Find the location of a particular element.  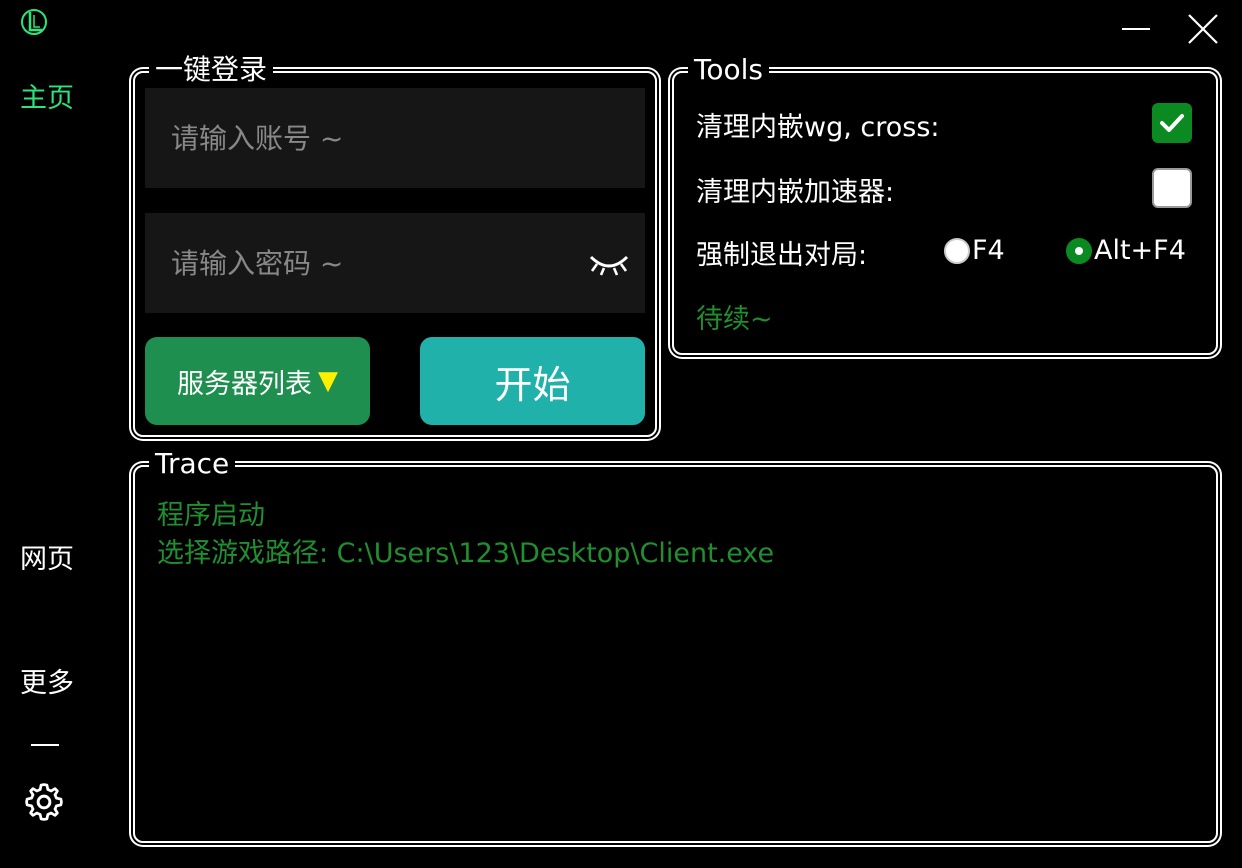

log-line: 选择游戏路径: C:\Users\123\Desktop\Client.exe is located at coordinates (466, 553).